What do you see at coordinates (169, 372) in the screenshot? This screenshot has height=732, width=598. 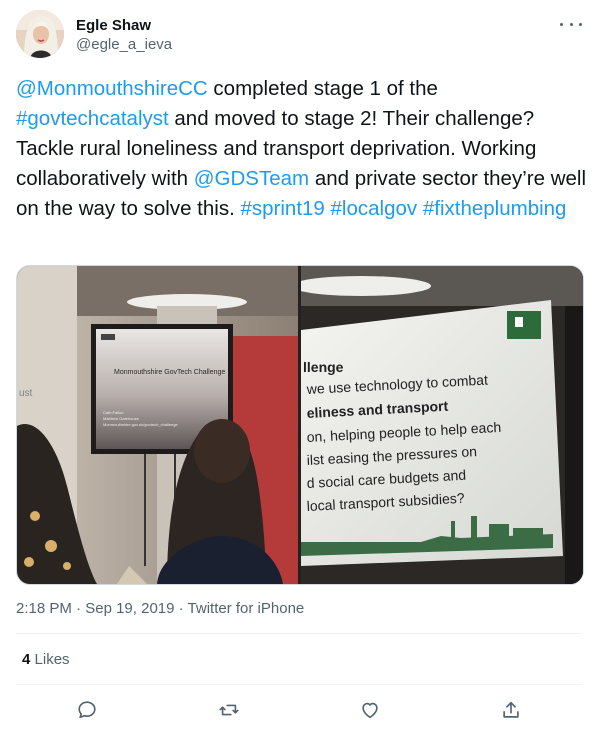 I see `slide-title: Monmouthshire GovTech Challenge` at bounding box center [169, 372].